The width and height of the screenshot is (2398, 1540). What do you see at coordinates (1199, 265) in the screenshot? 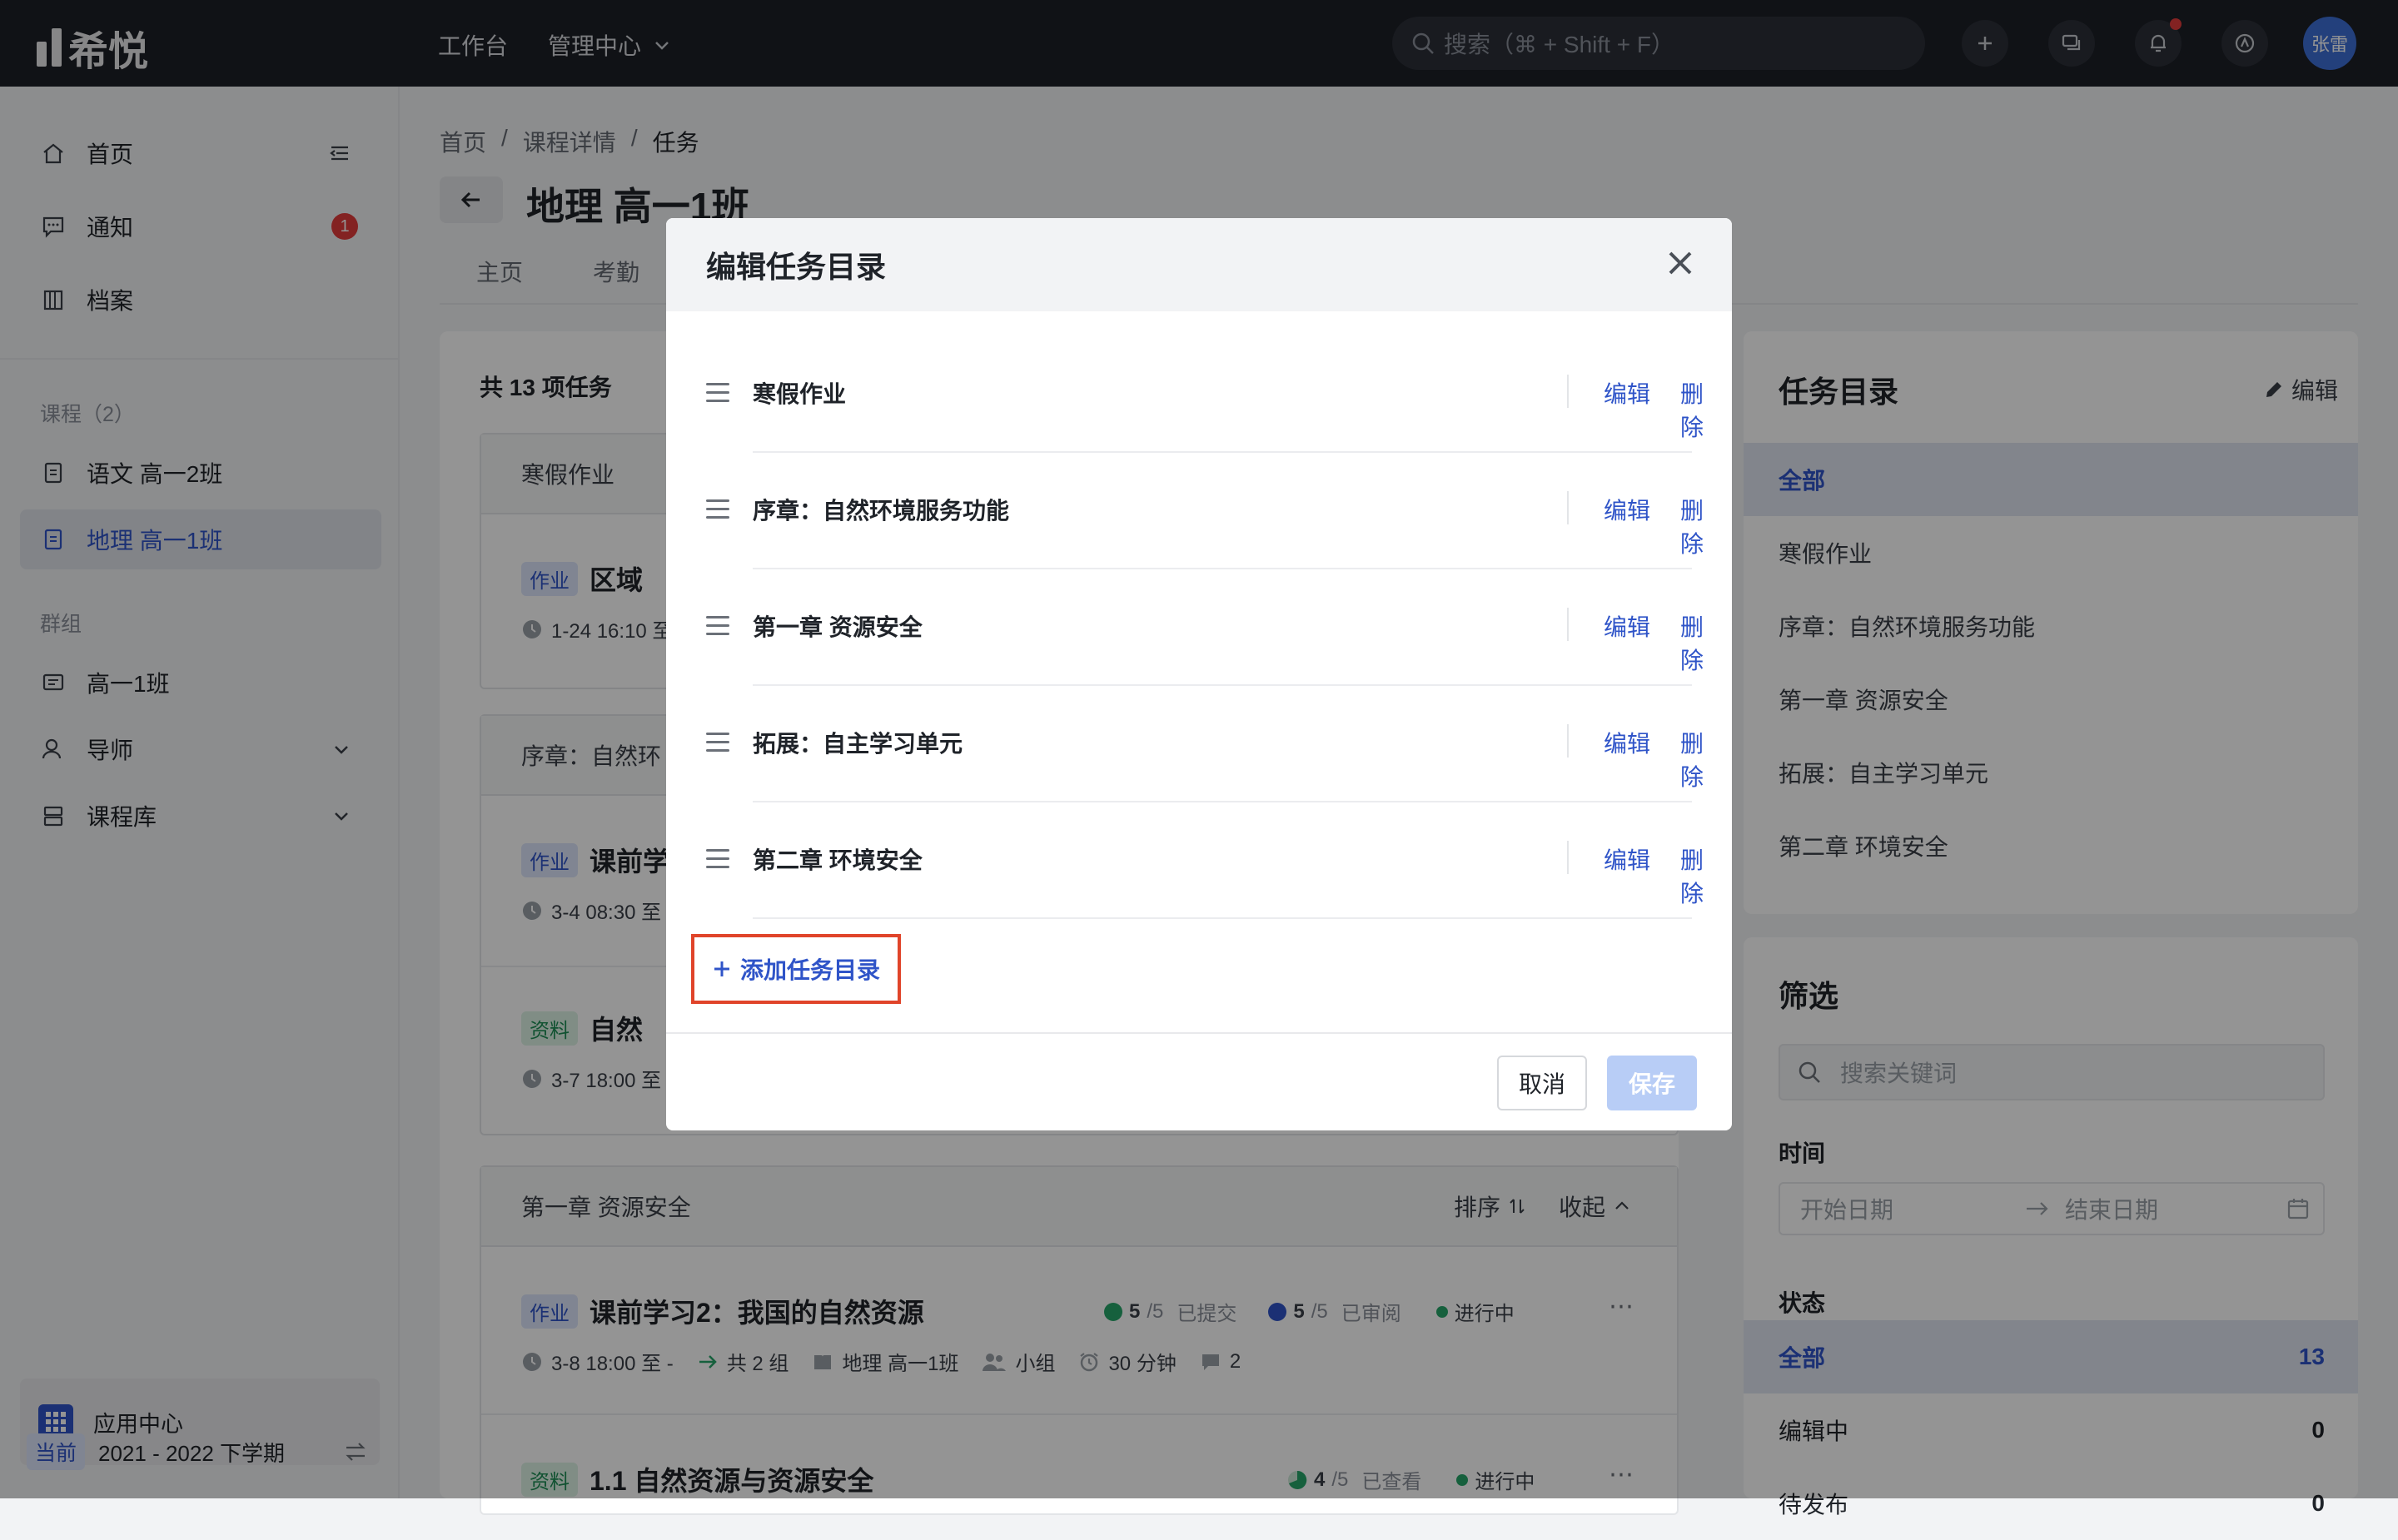
I see `dialog-title: 编辑任务目录` at bounding box center [1199, 265].